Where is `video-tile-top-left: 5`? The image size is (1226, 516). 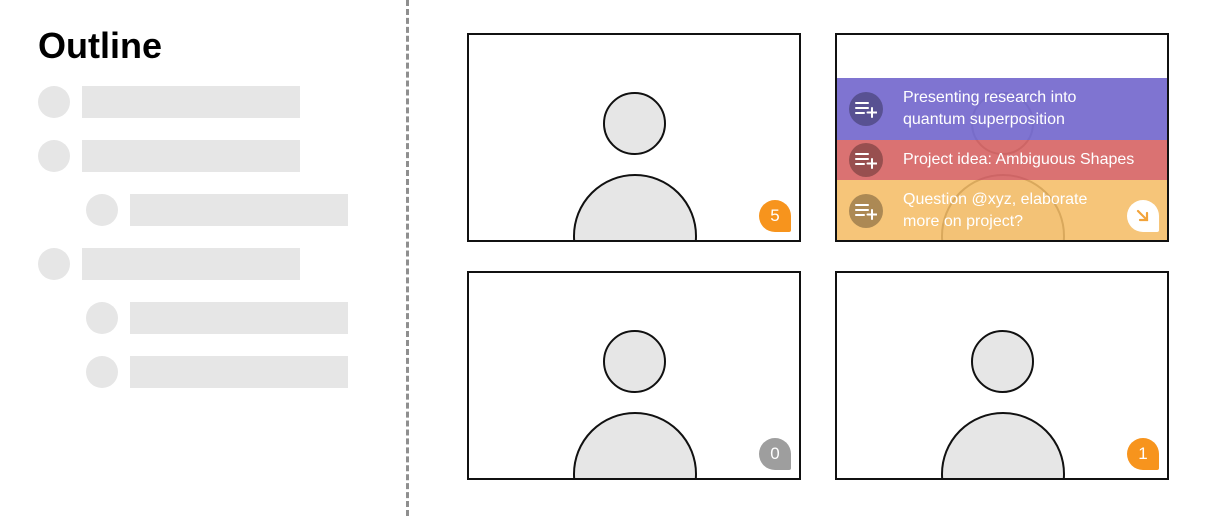 video-tile-top-left: 5 is located at coordinates (634, 137).